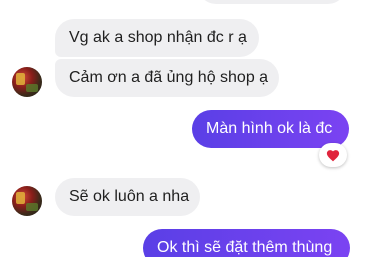  I want to click on message-bubble-incoming: Cảm ơn a đã ủng hộ shop ạ, so click(167, 78).